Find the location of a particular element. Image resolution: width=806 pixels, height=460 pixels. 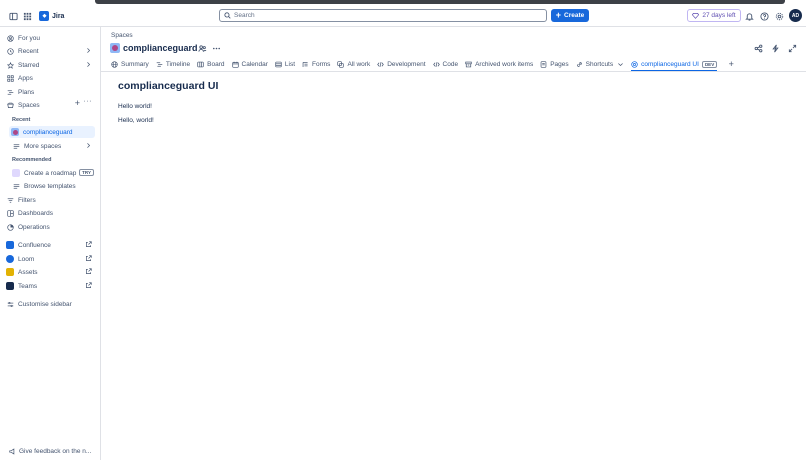

sidebar-item-customise: Customise sidebar is located at coordinates (51, 304).